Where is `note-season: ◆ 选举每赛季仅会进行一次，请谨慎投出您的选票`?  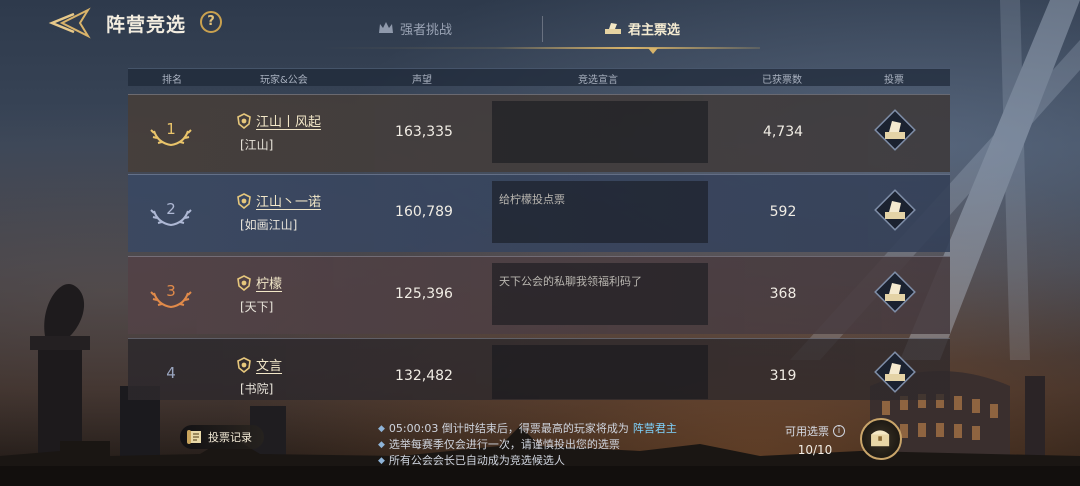
note-season: ◆ 选举每赛季仅会进行一次，请谨慎投出您的选票 is located at coordinates (527, 445).